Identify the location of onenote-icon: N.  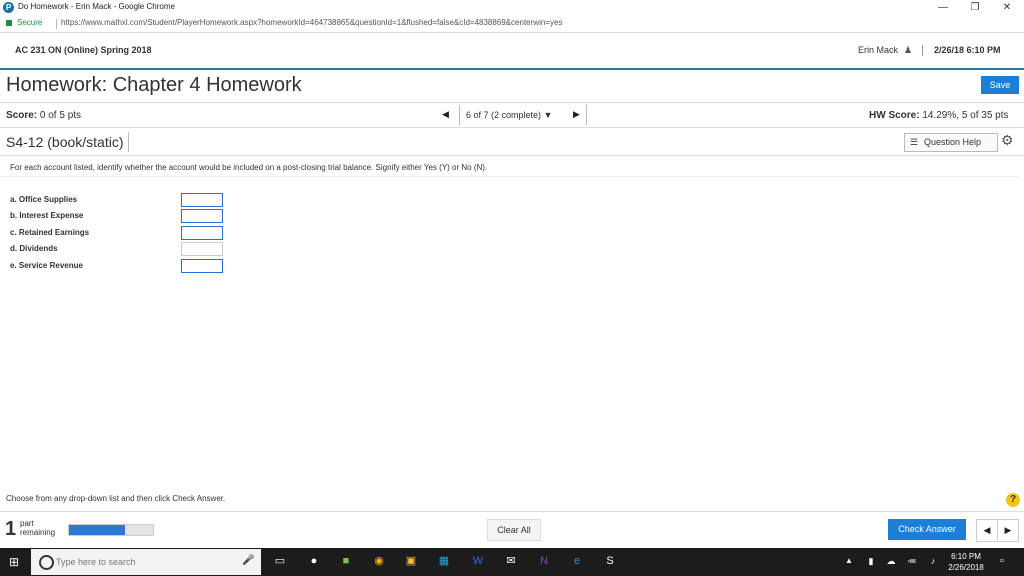
(544, 561).